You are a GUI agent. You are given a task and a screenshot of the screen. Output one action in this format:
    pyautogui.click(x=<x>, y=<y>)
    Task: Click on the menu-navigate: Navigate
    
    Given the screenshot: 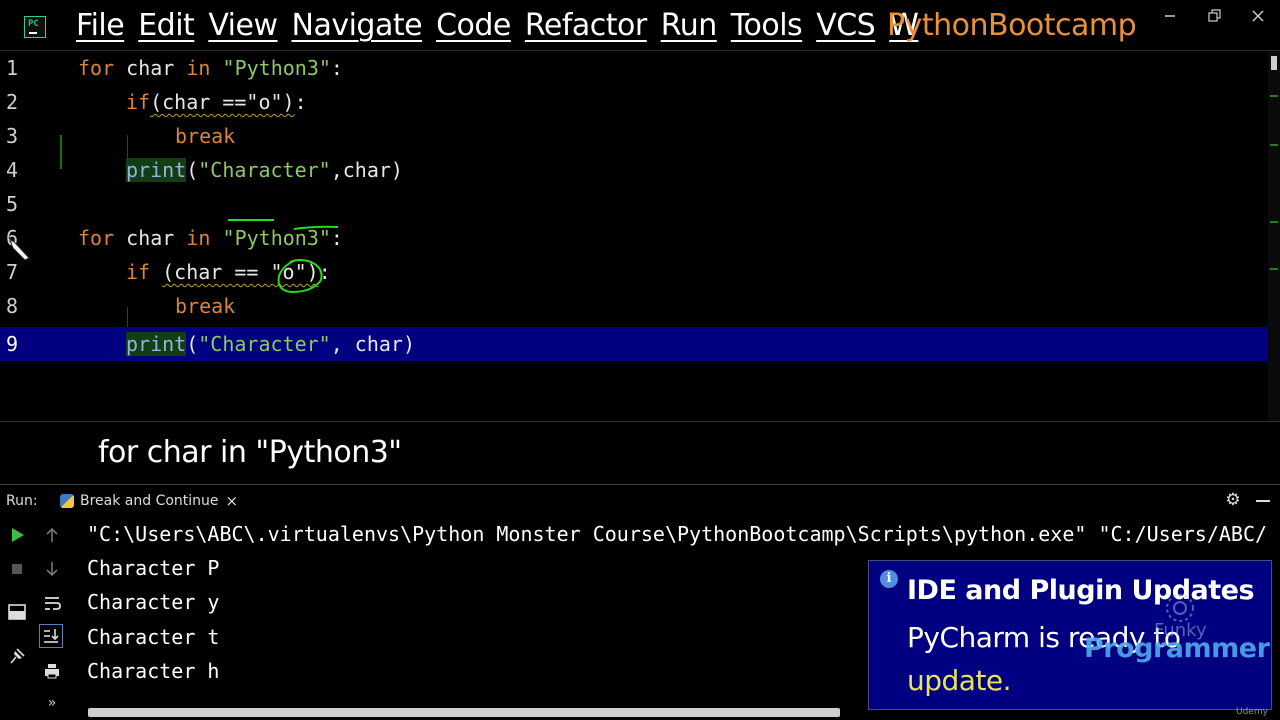 What is the action you would take?
    pyautogui.click(x=357, y=26)
    